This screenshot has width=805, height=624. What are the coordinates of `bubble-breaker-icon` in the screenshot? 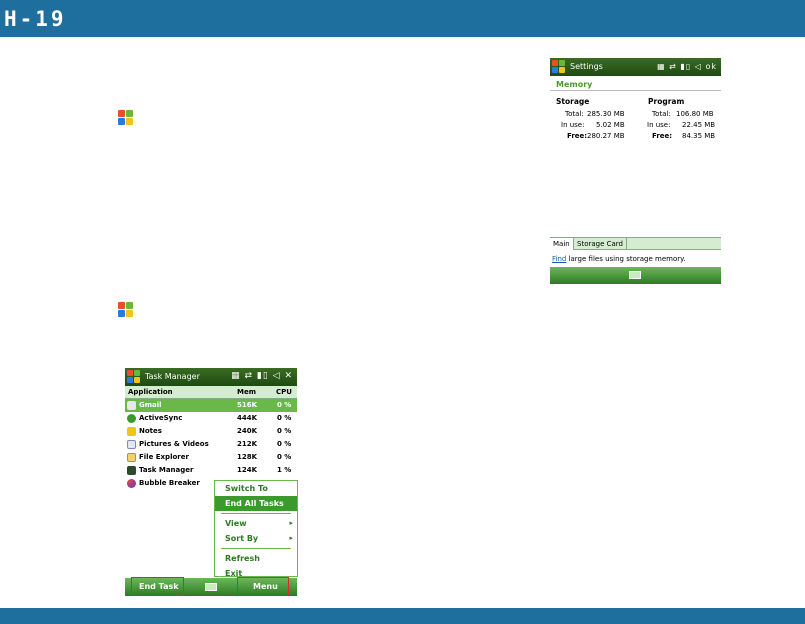 It's located at (131, 483).